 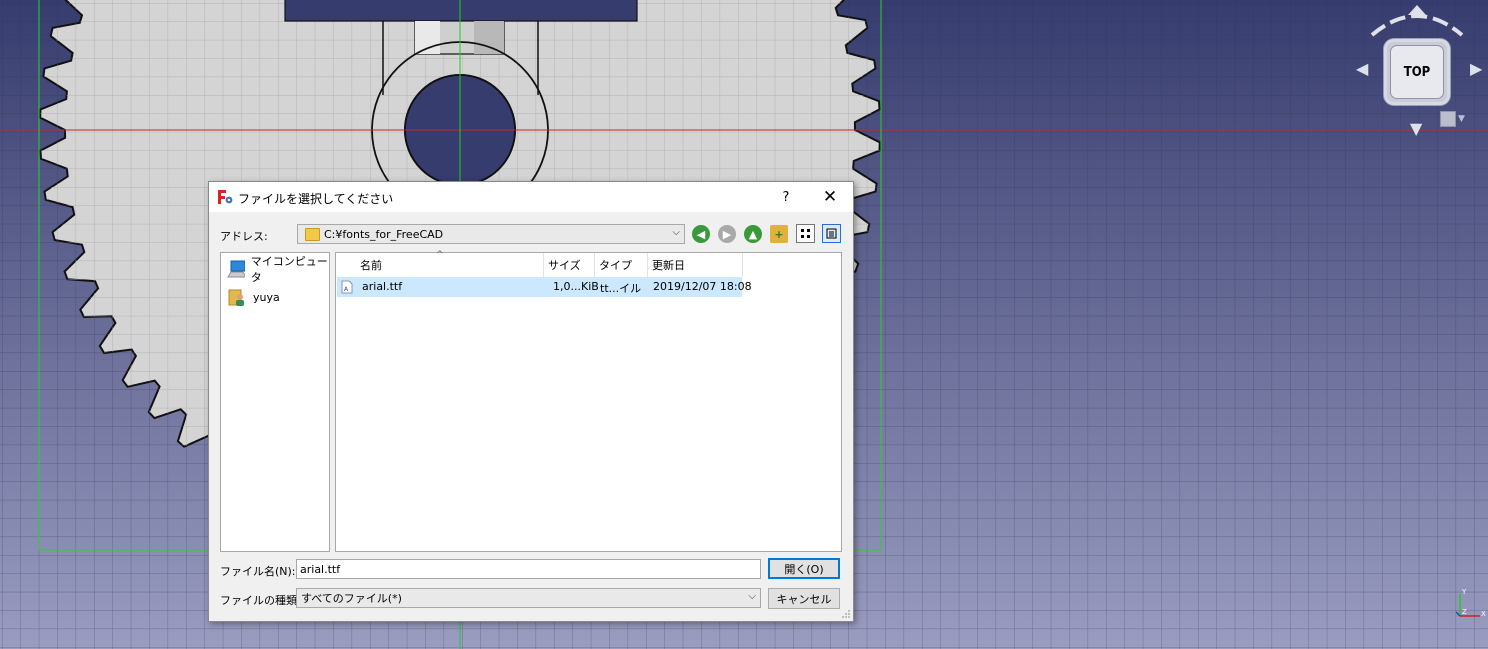 What do you see at coordinates (1461, 119) in the screenshot?
I see `chevron-down-icon: ▼` at bounding box center [1461, 119].